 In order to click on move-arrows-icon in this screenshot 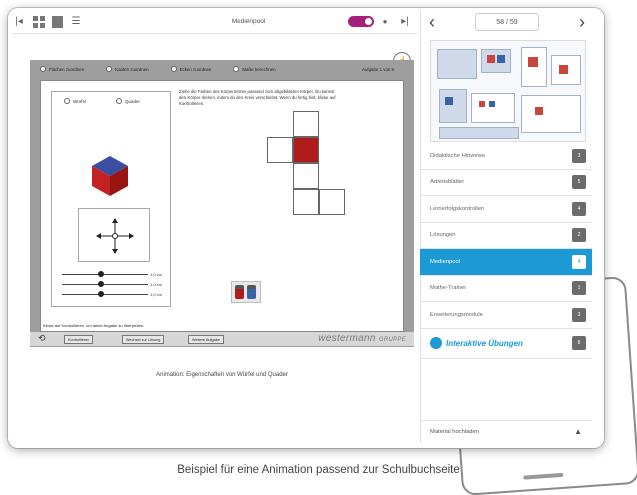, I will do `click(115, 236)`.